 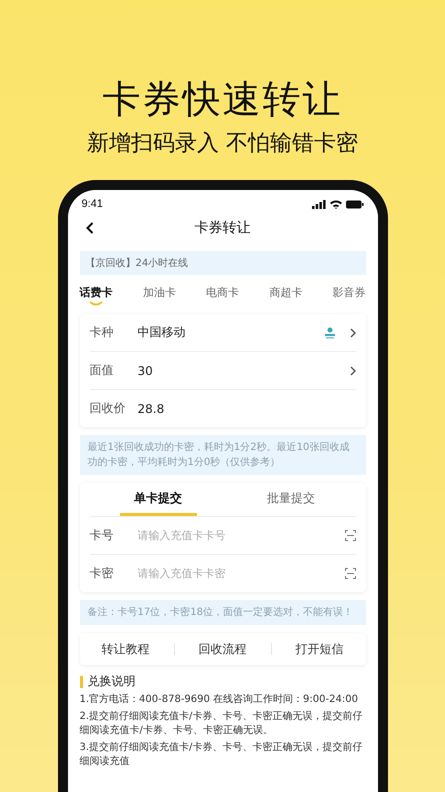 What do you see at coordinates (81, 682) in the screenshot?
I see `accent-bar` at bounding box center [81, 682].